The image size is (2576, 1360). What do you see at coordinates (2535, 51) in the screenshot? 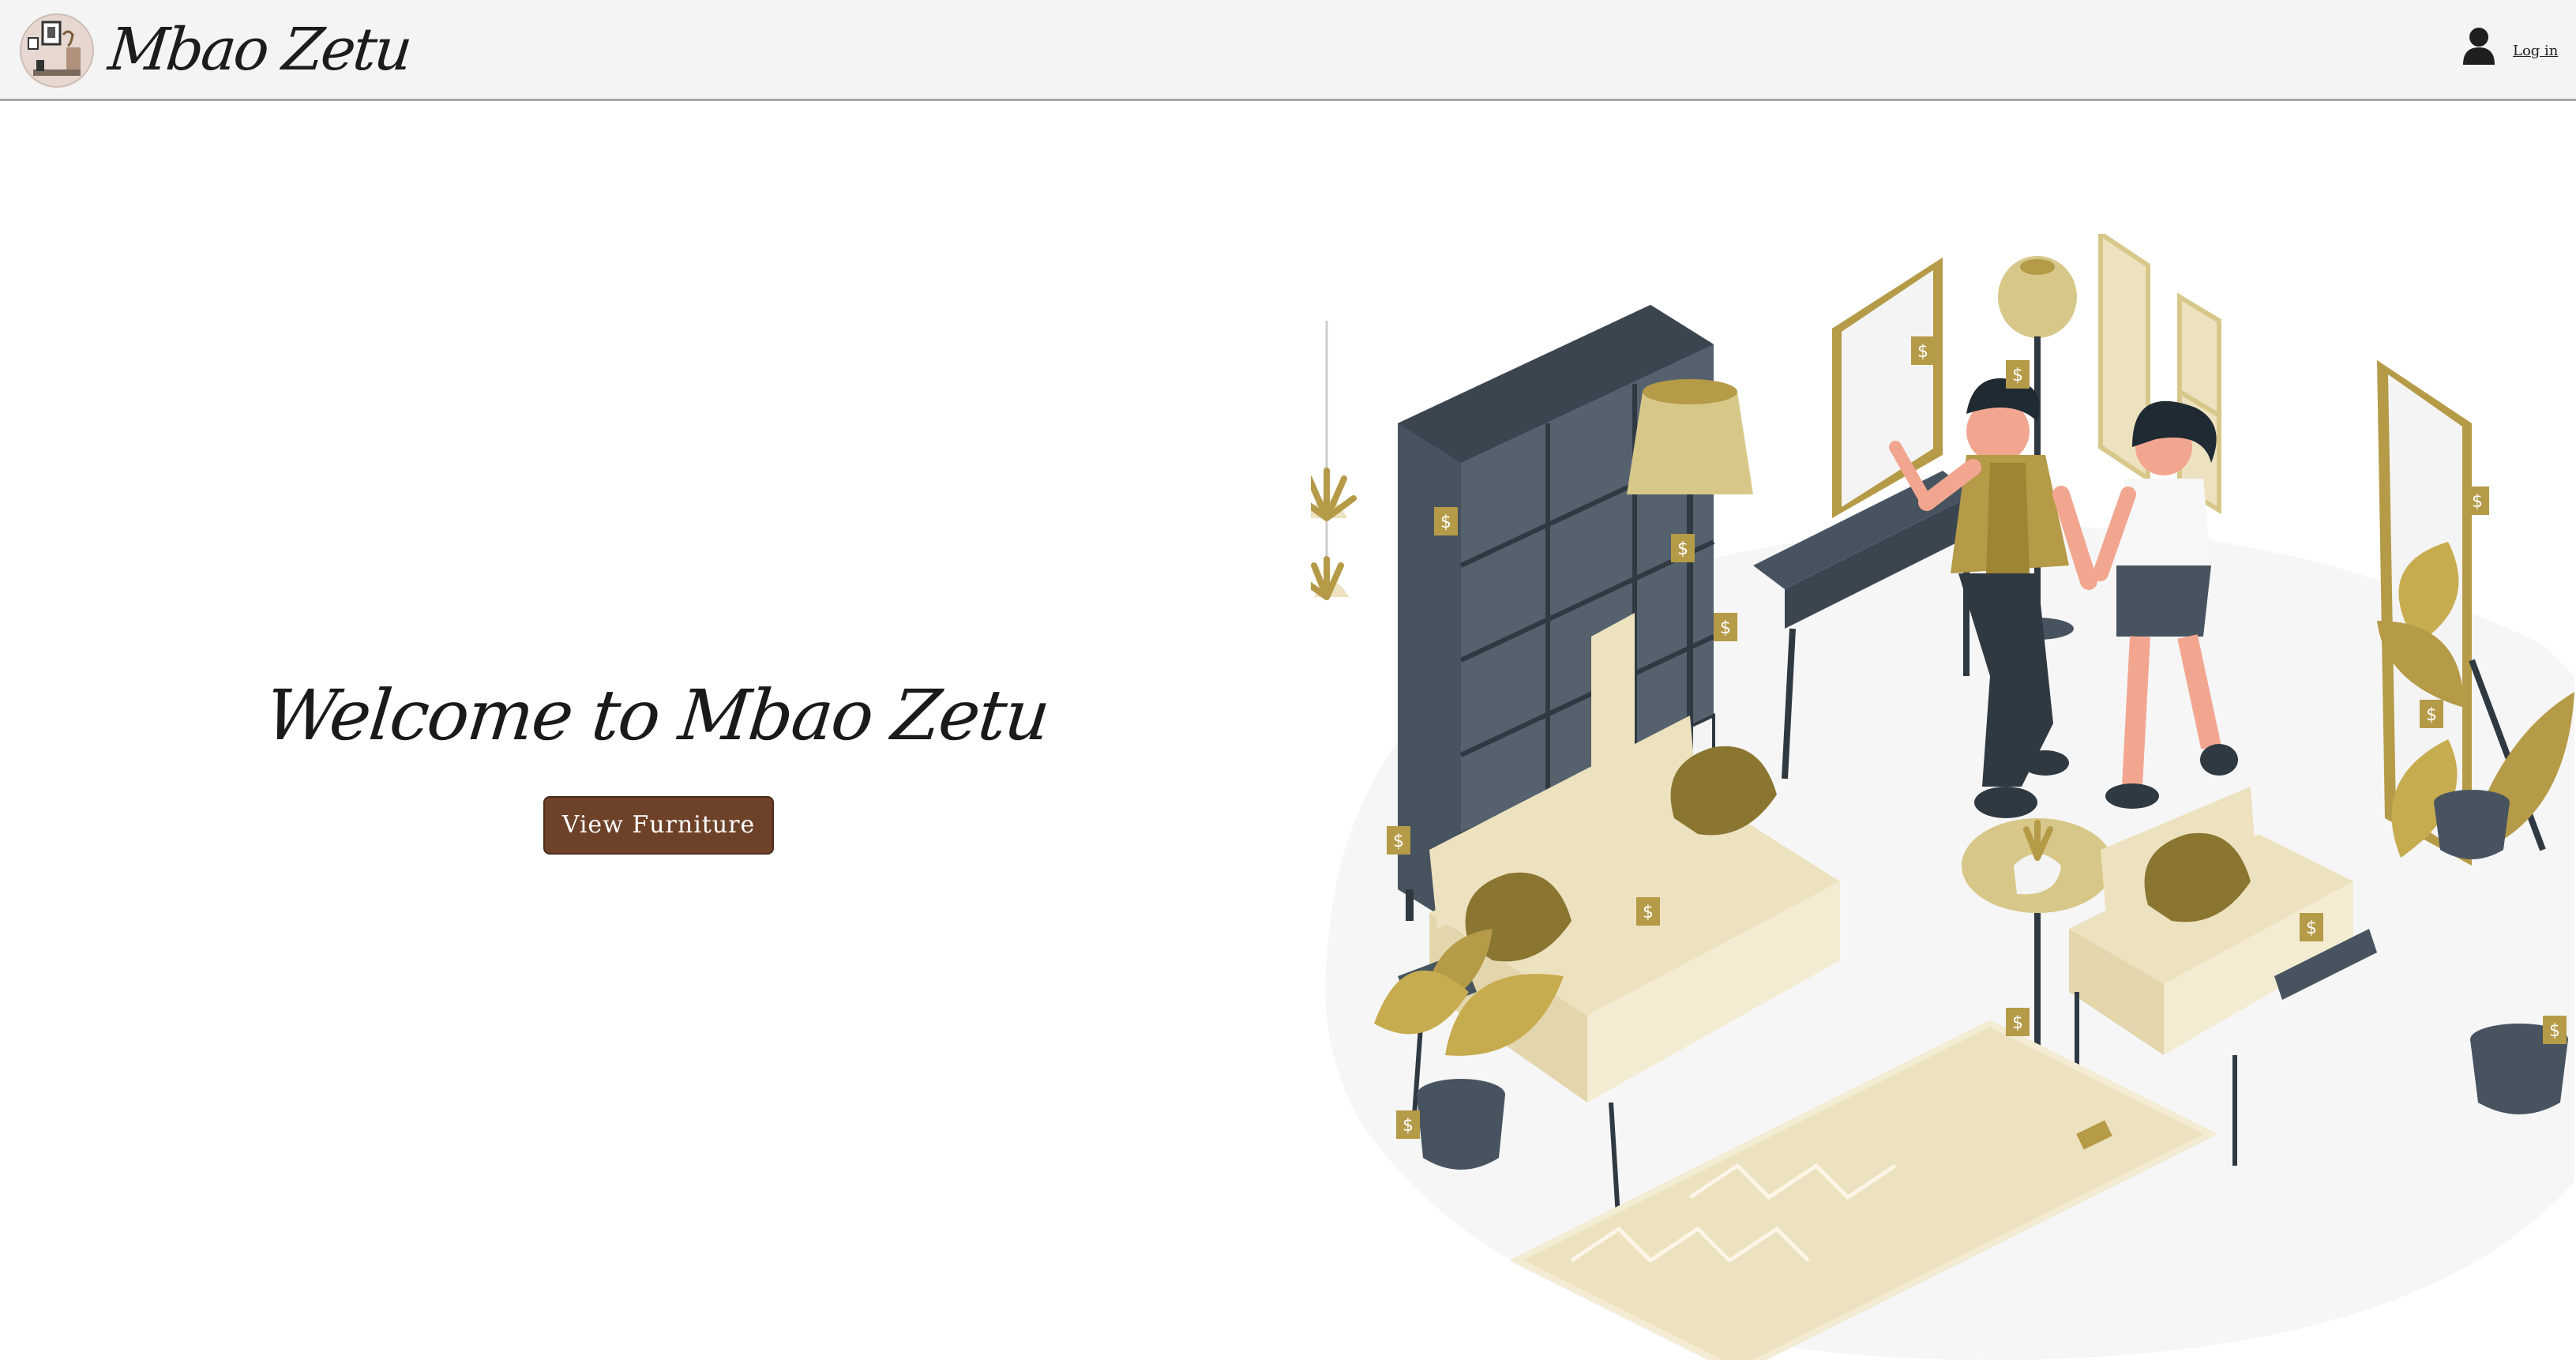
I see `login-link: Log in` at bounding box center [2535, 51].